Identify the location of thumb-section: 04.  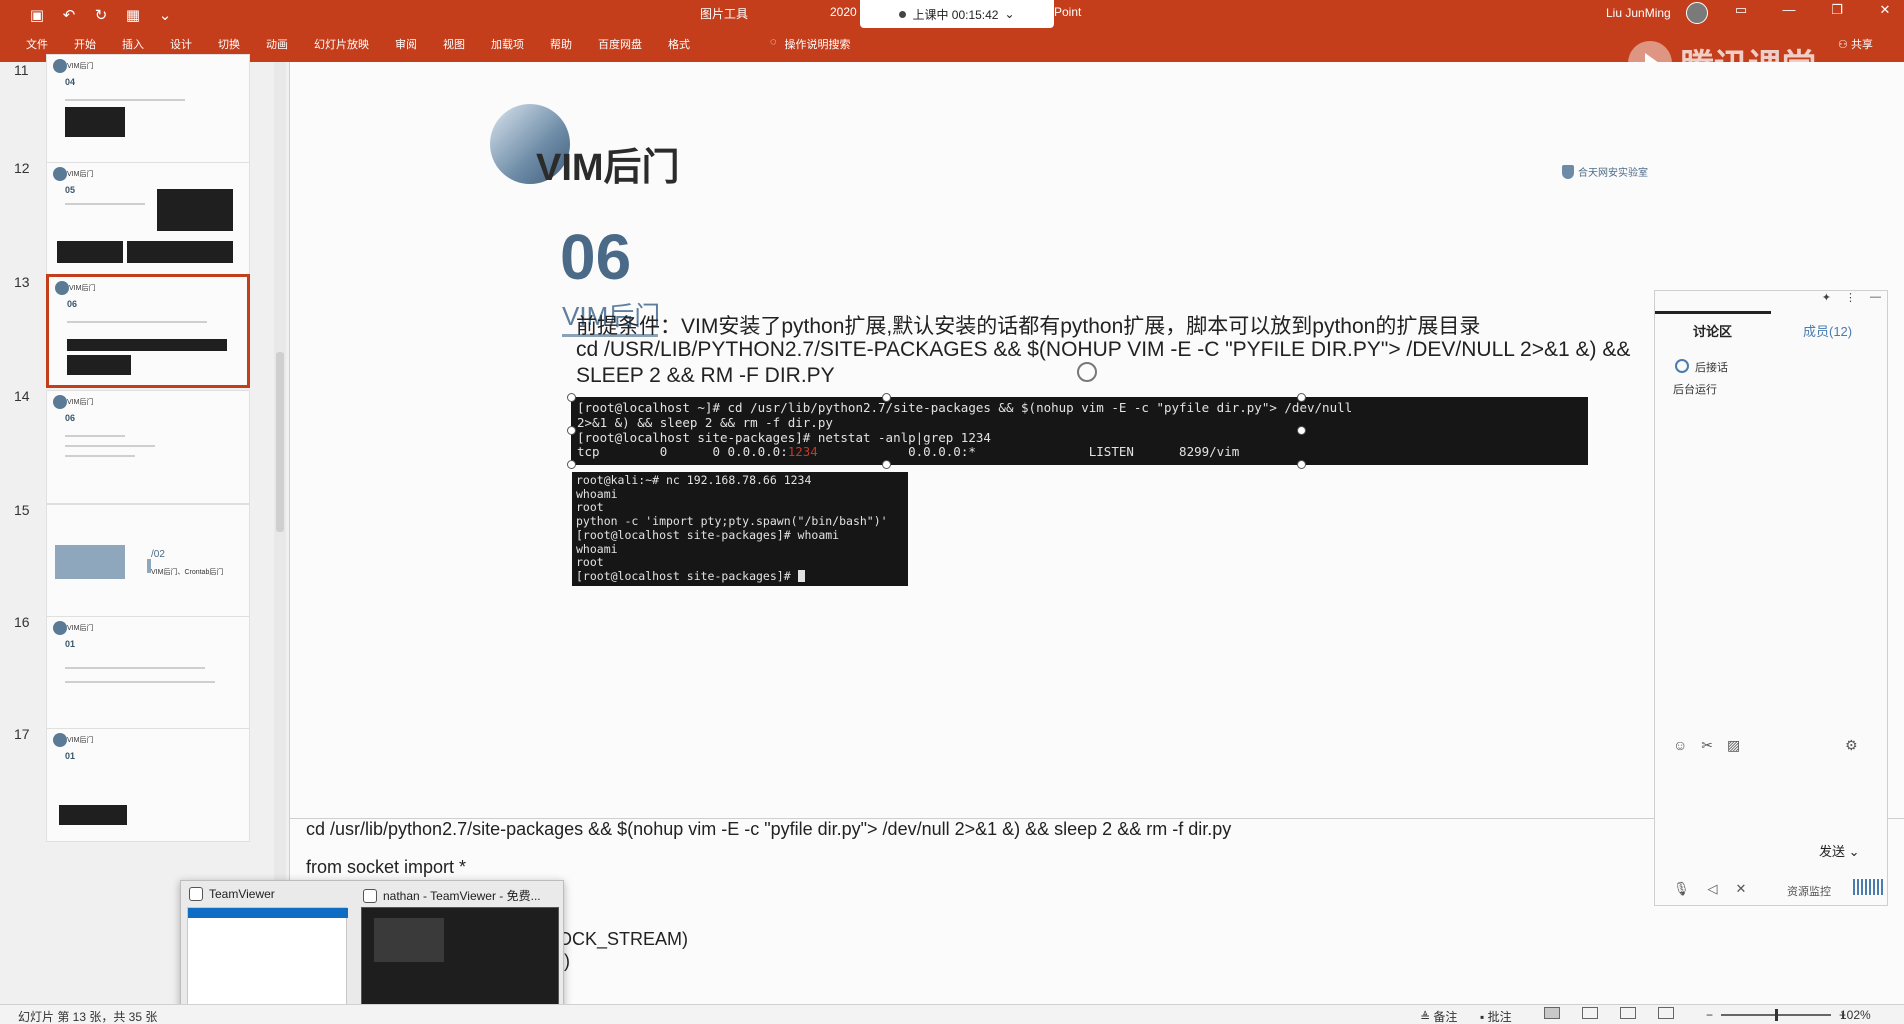
(70, 82).